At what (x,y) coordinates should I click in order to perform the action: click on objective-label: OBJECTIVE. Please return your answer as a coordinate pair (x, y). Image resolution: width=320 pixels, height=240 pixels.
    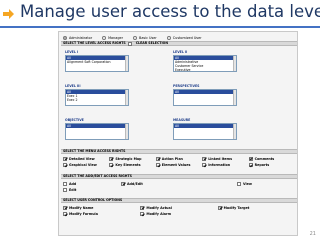
    Looking at the image, I should click on (74, 120).